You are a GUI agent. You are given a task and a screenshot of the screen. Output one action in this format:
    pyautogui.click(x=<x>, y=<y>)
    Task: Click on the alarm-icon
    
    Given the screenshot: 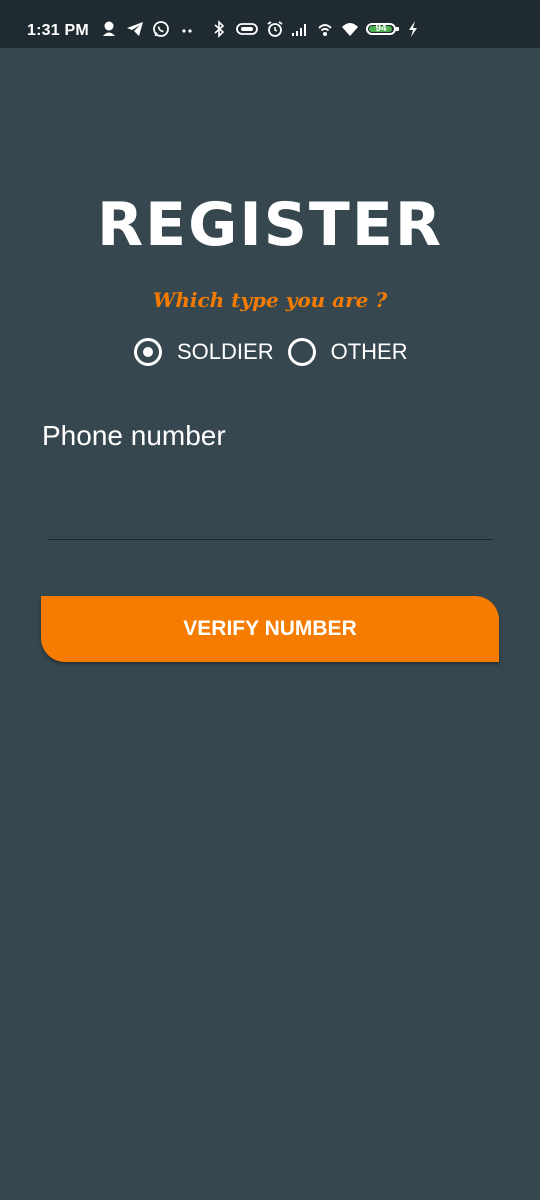 What is the action you would take?
    pyautogui.click(x=275, y=29)
    